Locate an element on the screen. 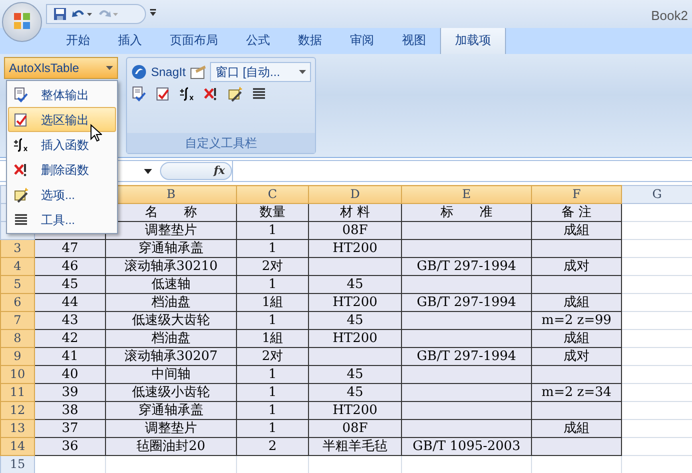  ribbon-tab: 公式 is located at coordinates (258, 42).